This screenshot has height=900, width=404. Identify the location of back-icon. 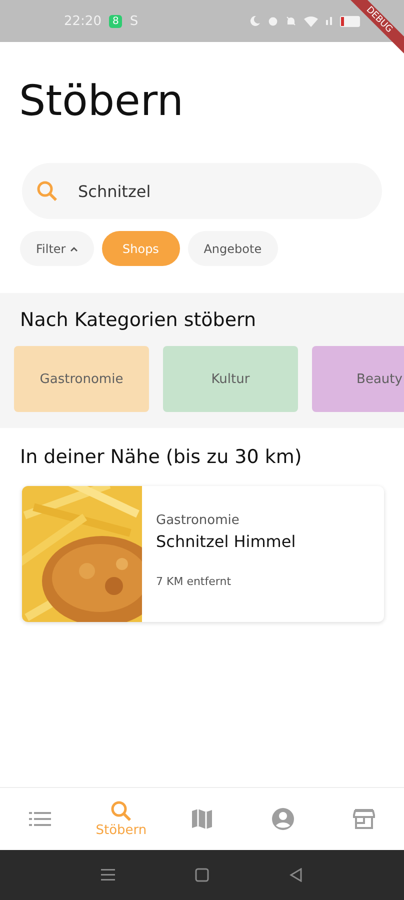
(296, 875).